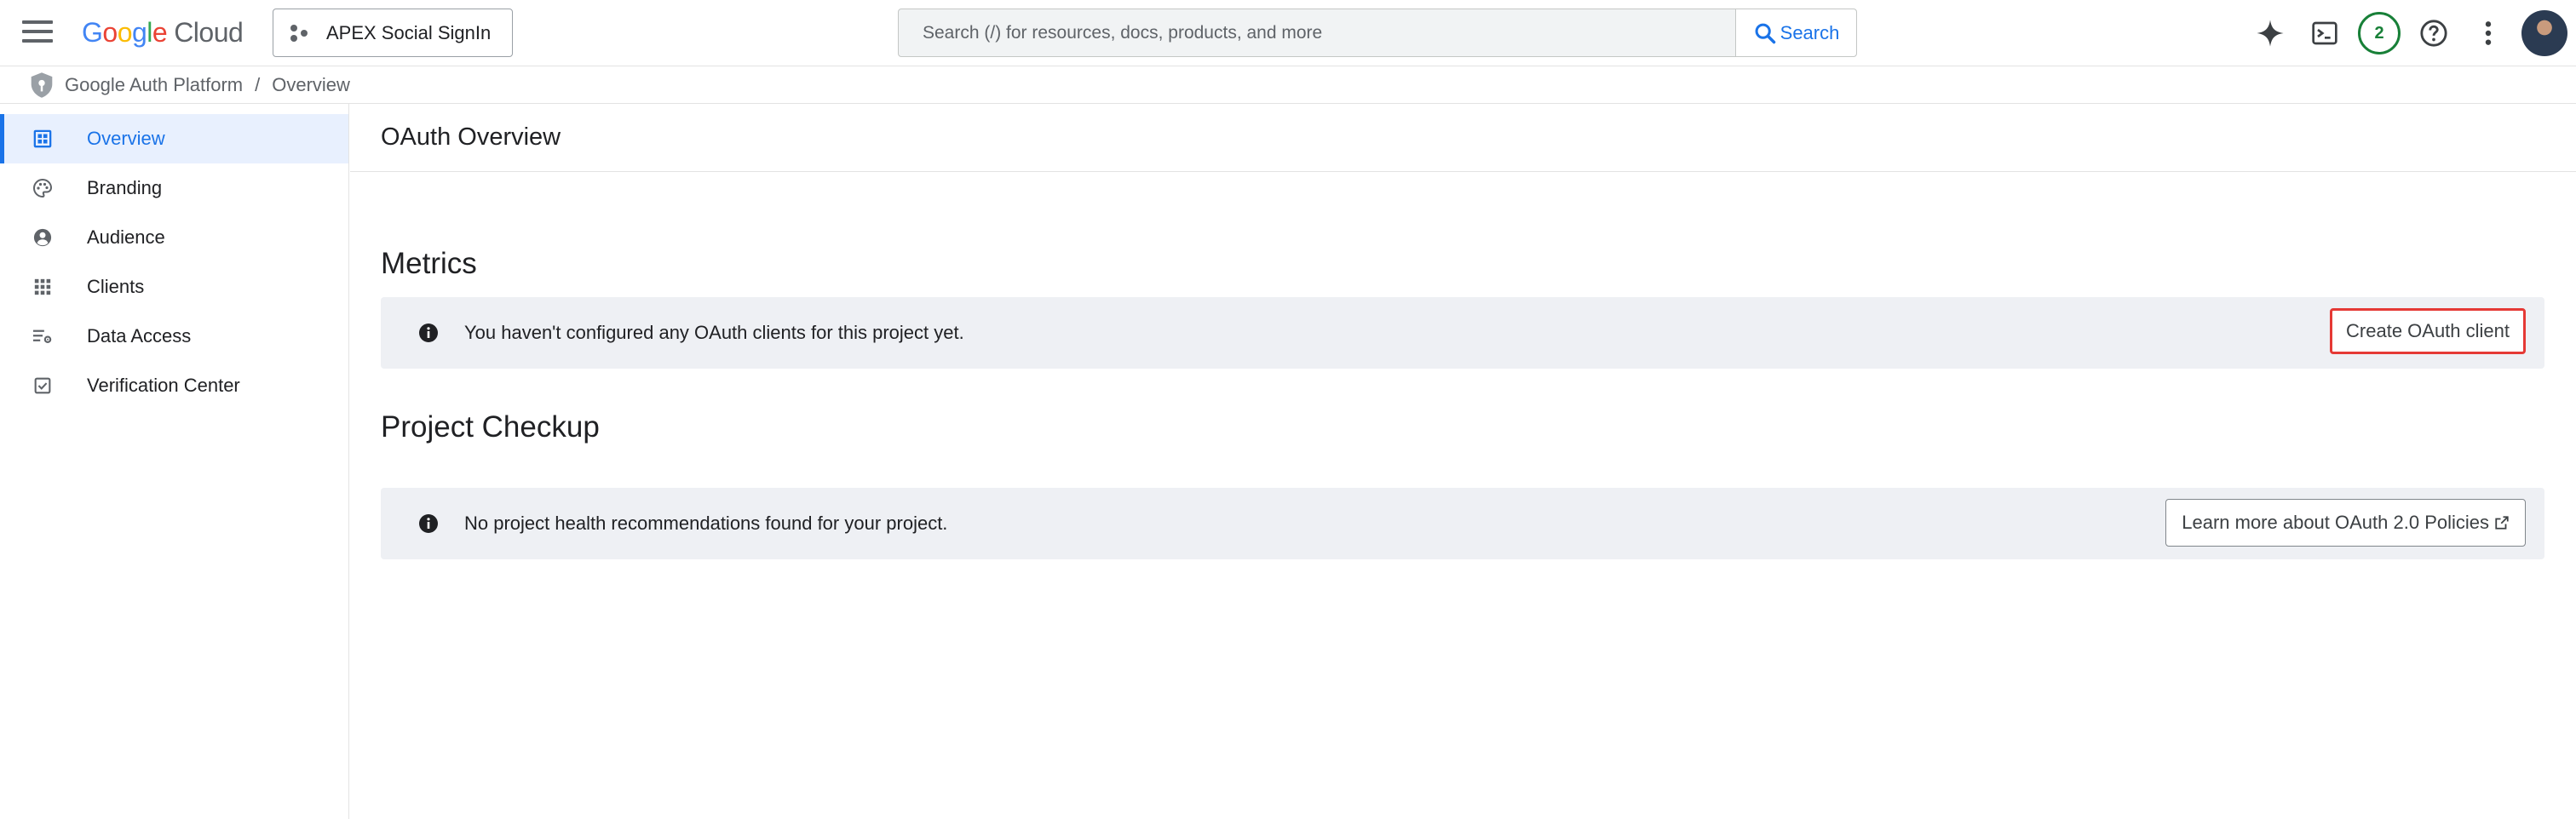 This screenshot has height=819, width=2576. I want to click on search-input, so click(1317, 32).